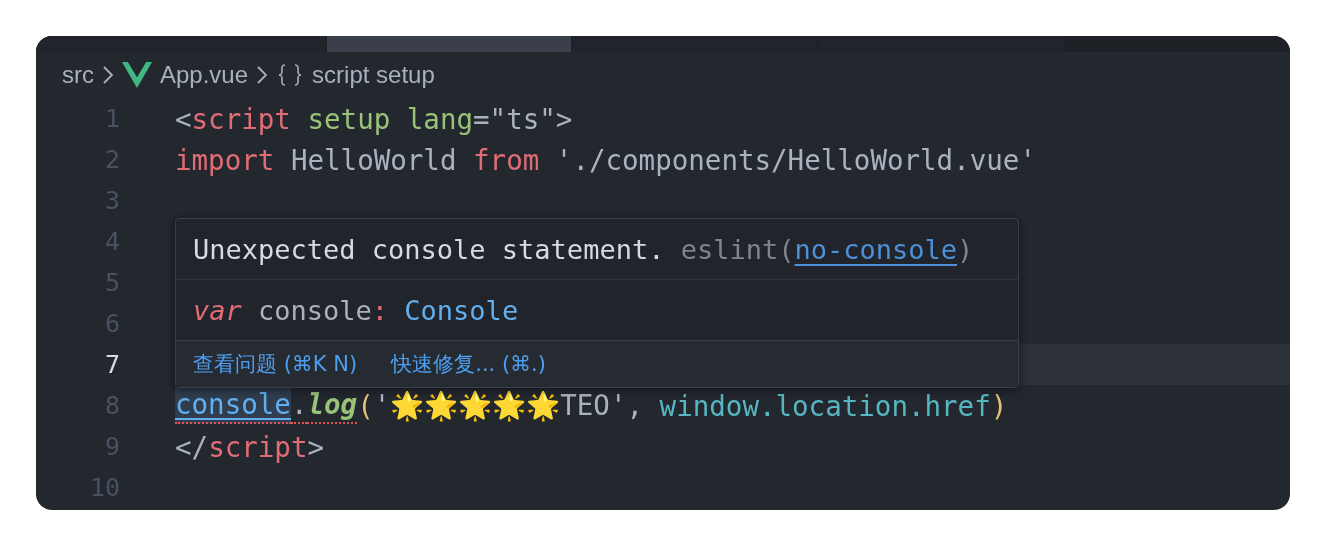  I want to click on code-token: :, so click(380, 310).